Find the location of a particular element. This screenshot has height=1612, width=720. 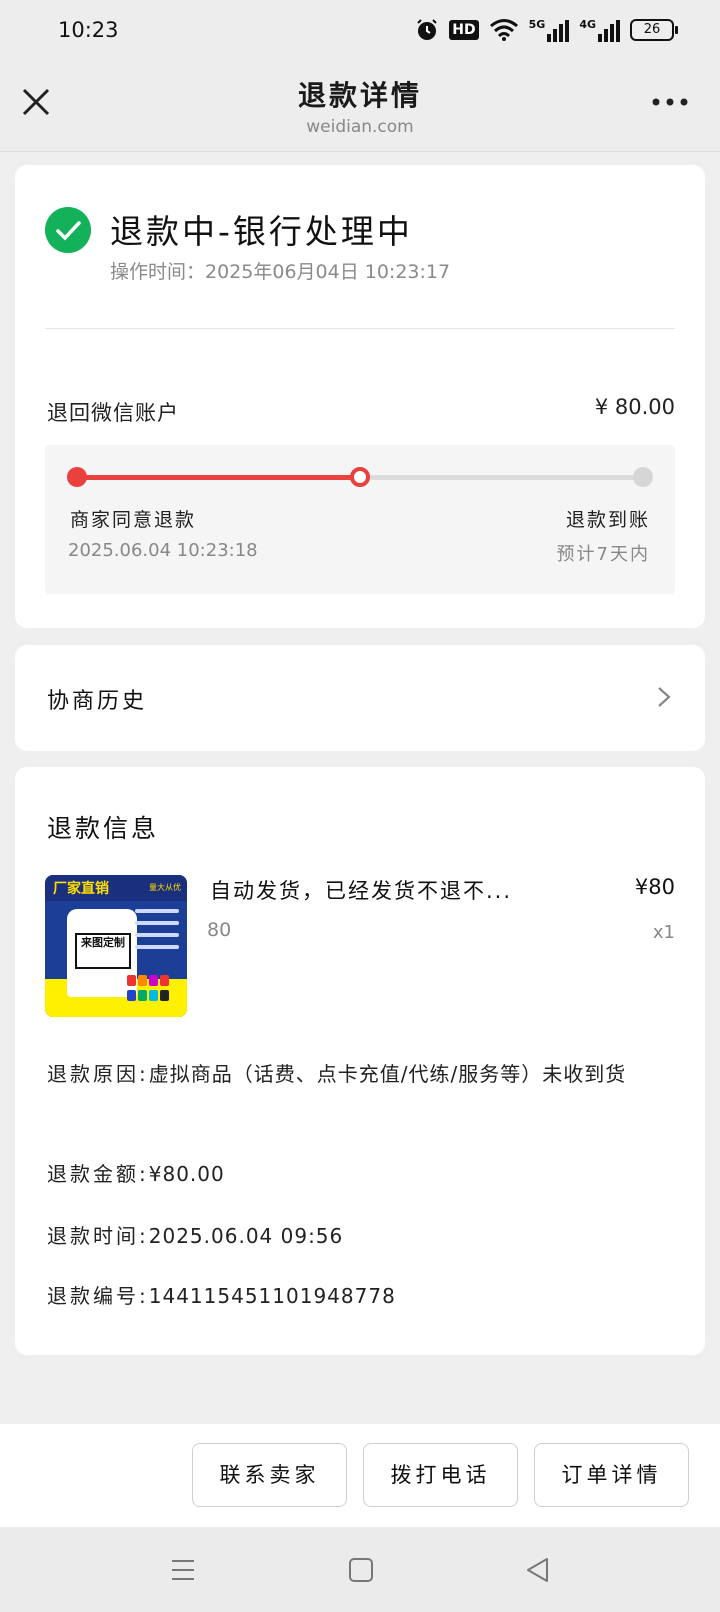

system-navigation-bar is located at coordinates (360, 1569).